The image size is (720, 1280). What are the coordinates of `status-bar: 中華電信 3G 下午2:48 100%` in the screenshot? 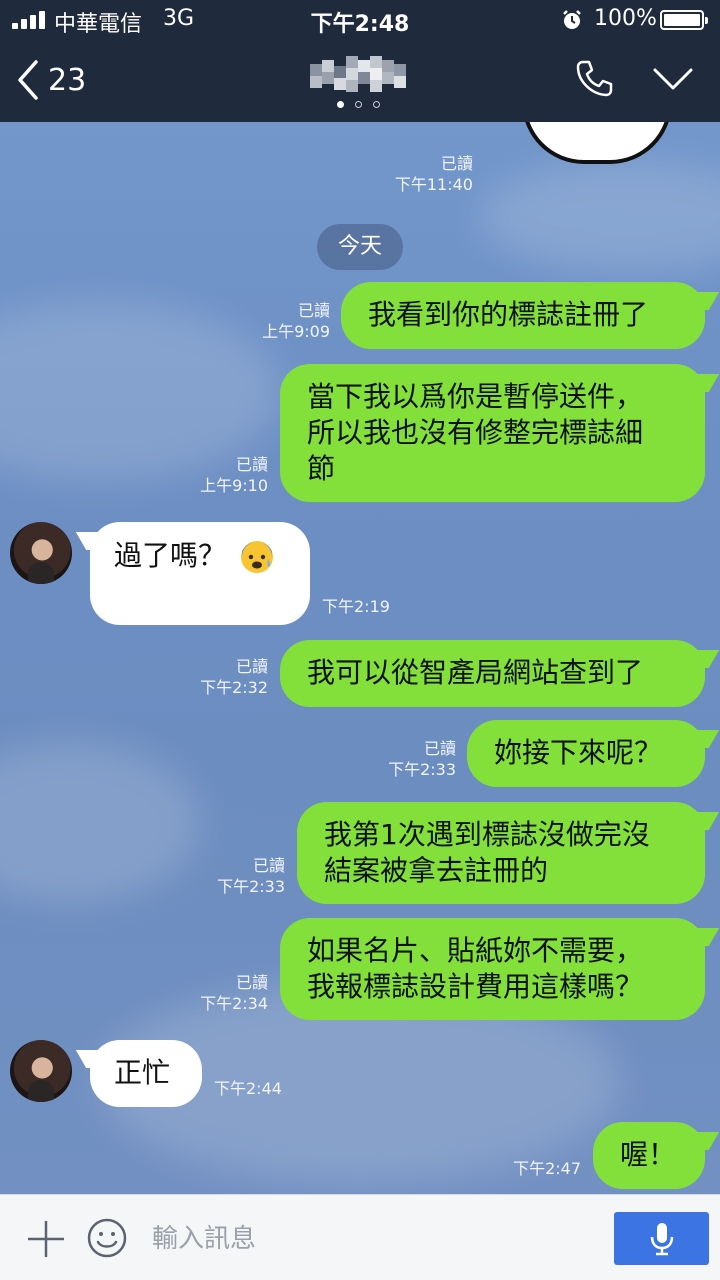 It's located at (360, 20).